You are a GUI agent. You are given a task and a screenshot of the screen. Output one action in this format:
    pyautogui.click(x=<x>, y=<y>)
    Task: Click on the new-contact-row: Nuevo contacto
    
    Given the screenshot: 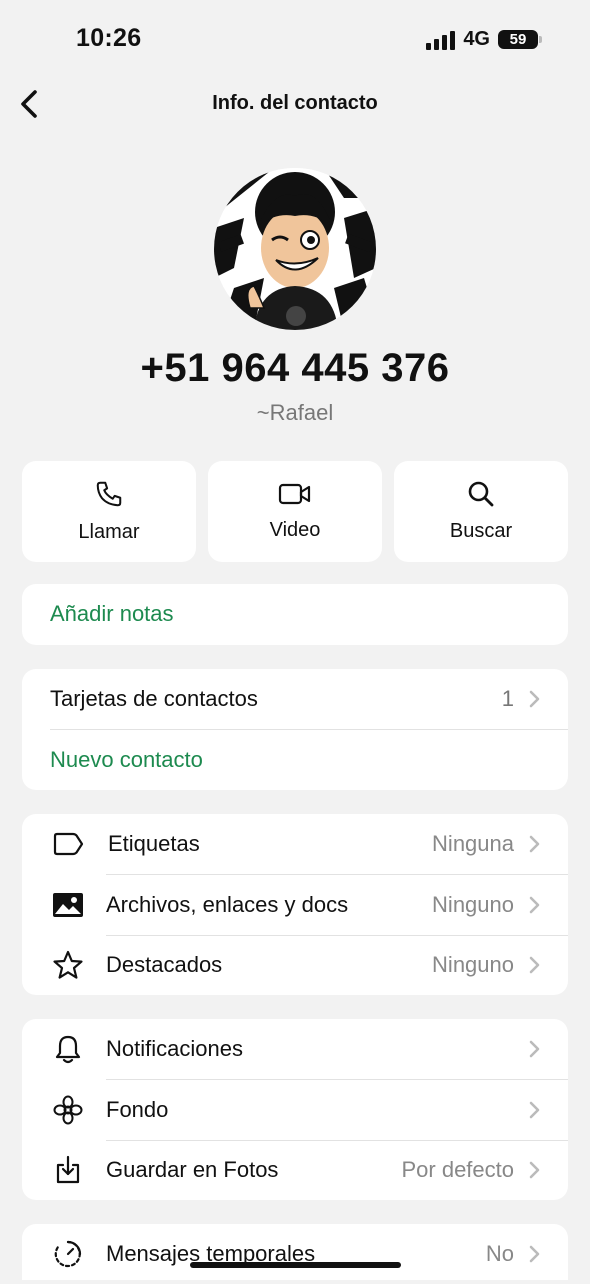 What is the action you would take?
    pyautogui.click(x=295, y=760)
    